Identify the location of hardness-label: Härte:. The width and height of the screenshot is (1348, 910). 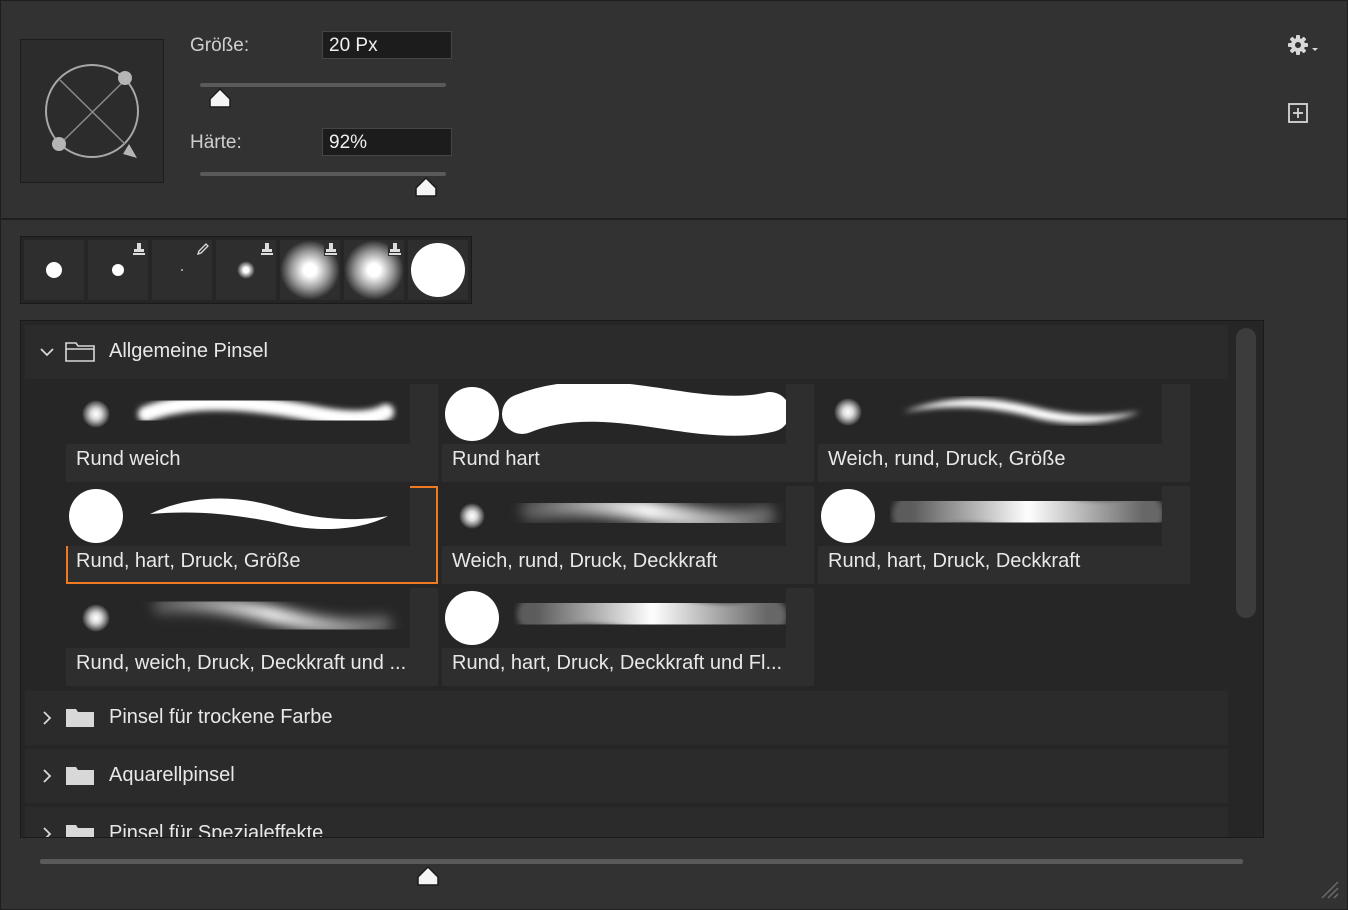
(216, 142).